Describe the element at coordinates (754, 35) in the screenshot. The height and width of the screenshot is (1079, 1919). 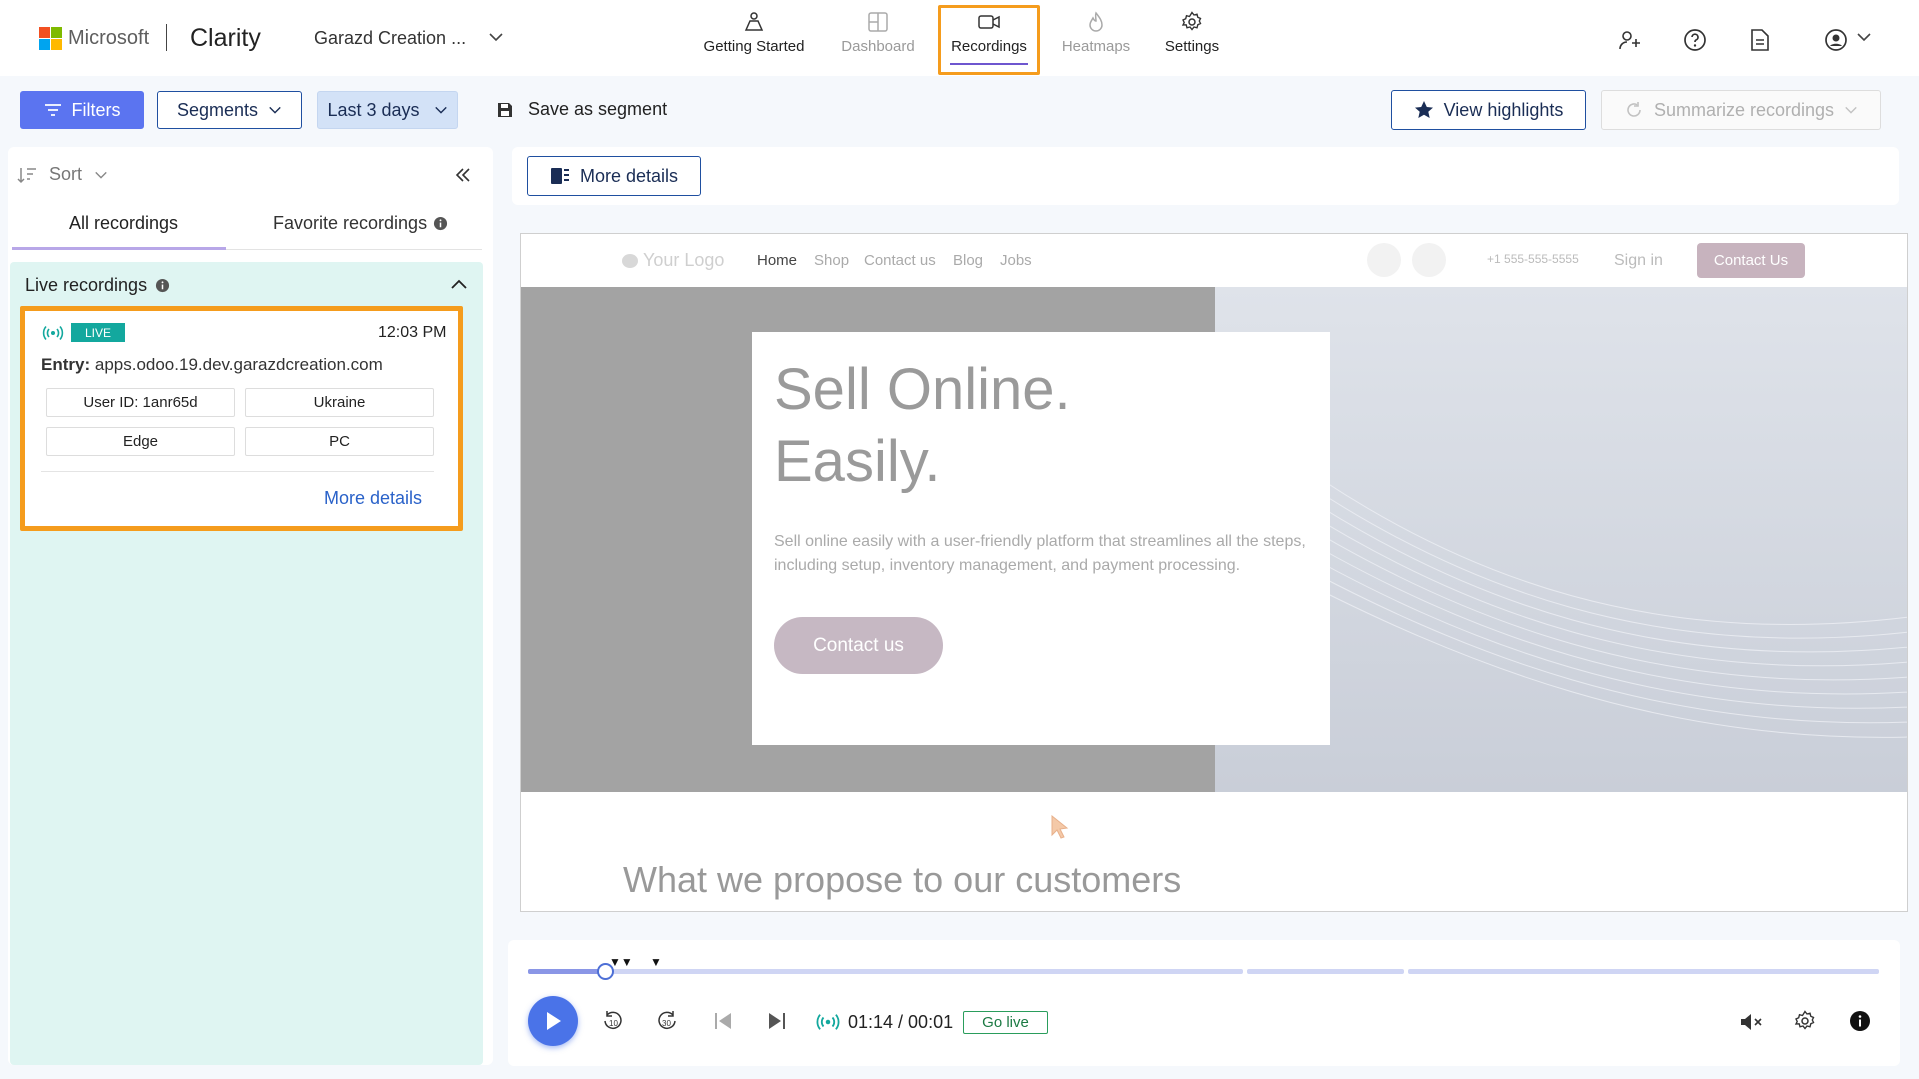
I see `nav-getting-started: Getting Started` at that location.